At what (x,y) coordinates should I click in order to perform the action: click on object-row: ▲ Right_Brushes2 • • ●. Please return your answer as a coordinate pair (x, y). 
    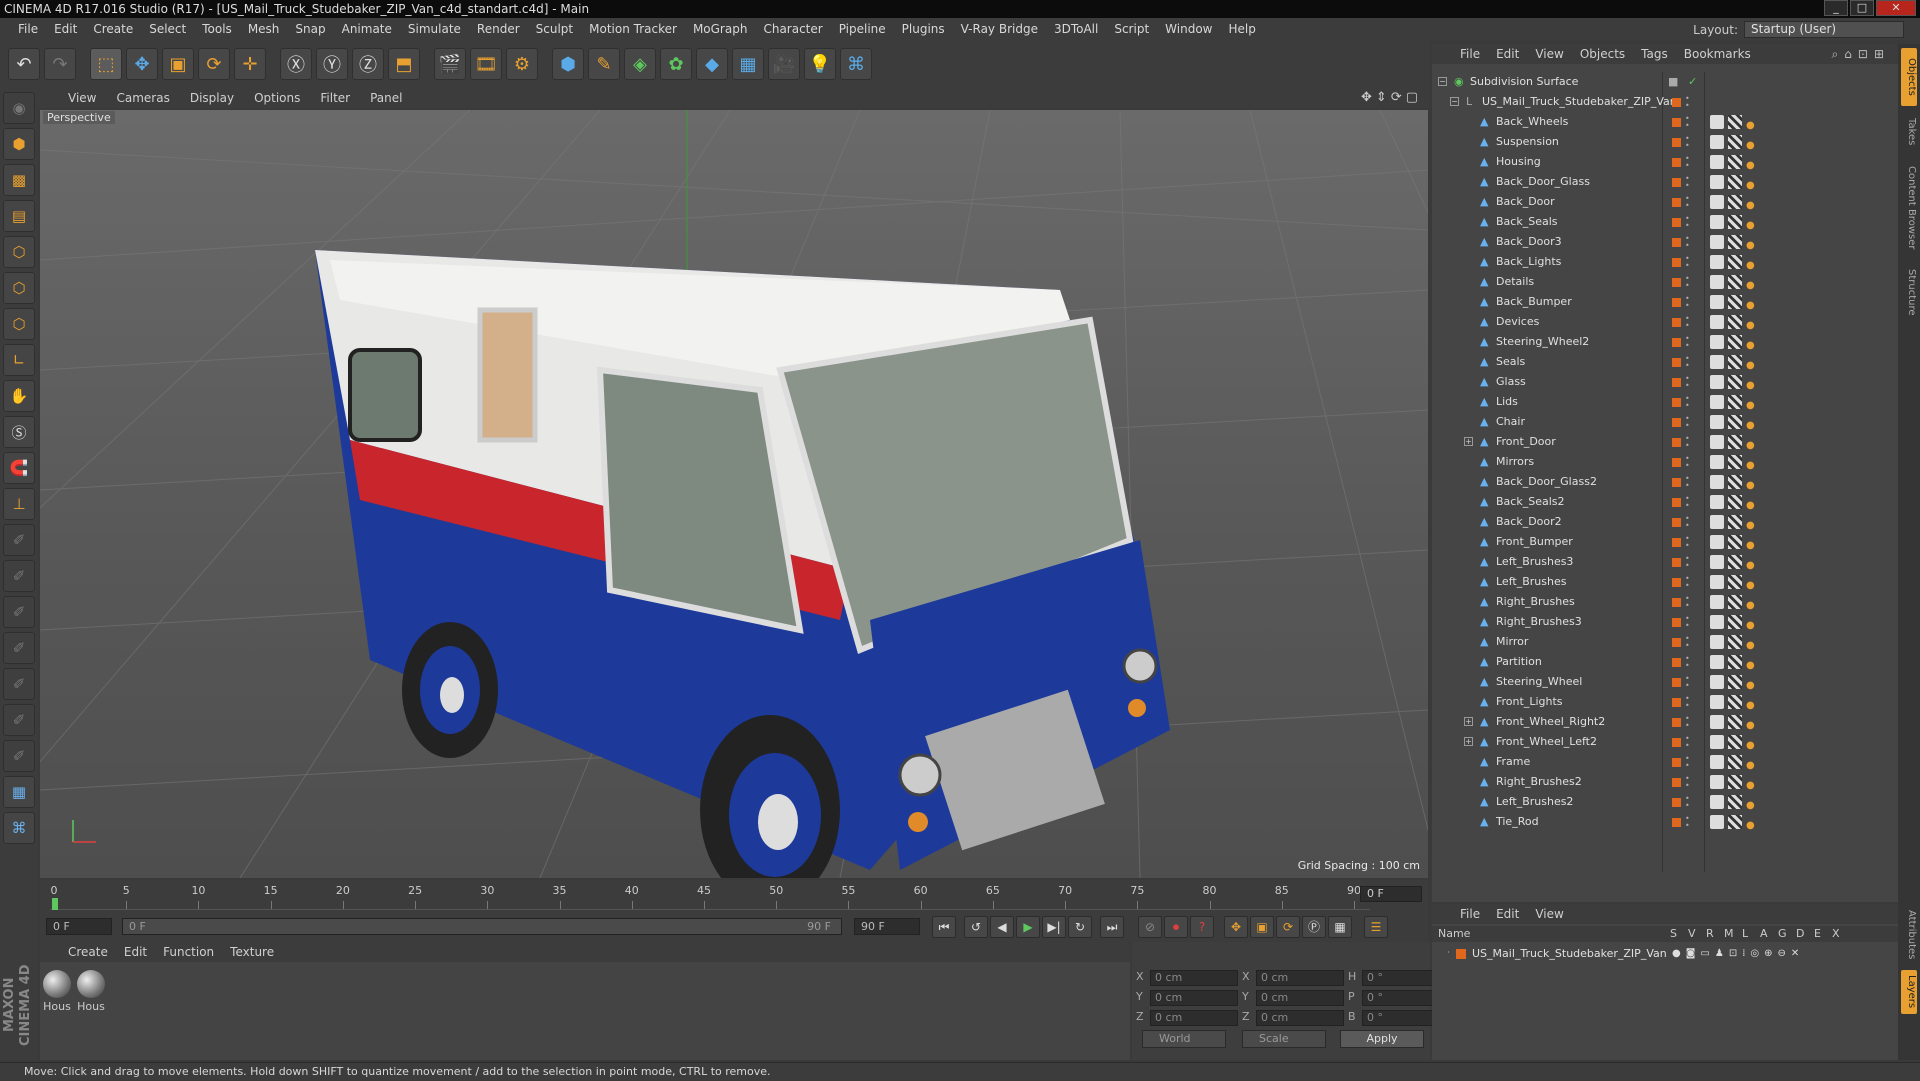
    Looking at the image, I should click on (1665, 782).